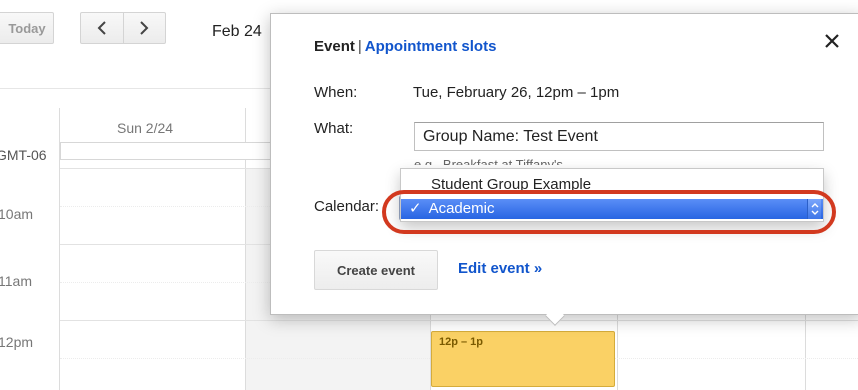 Image resolution: width=858 pixels, height=390 pixels. I want to click on date-nav-group, so click(123, 28).